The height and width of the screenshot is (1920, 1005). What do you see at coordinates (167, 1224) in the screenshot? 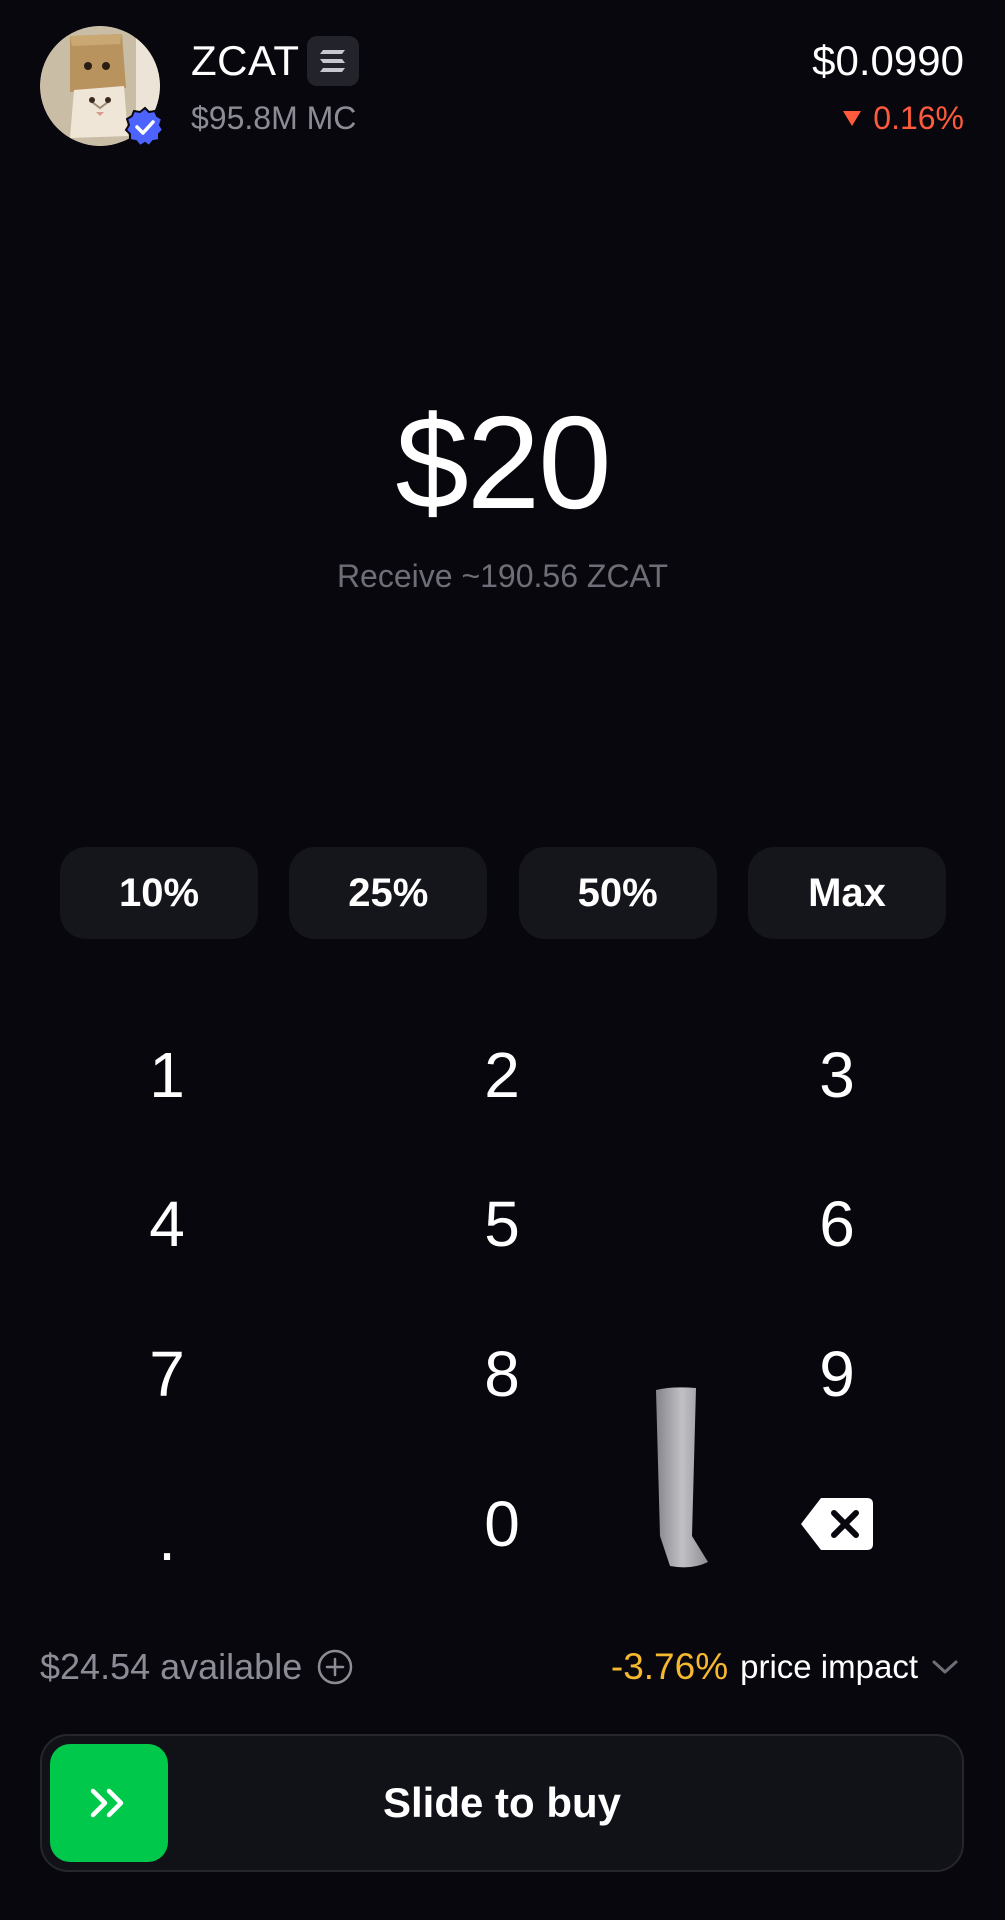
I see `key-4: 4` at bounding box center [167, 1224].